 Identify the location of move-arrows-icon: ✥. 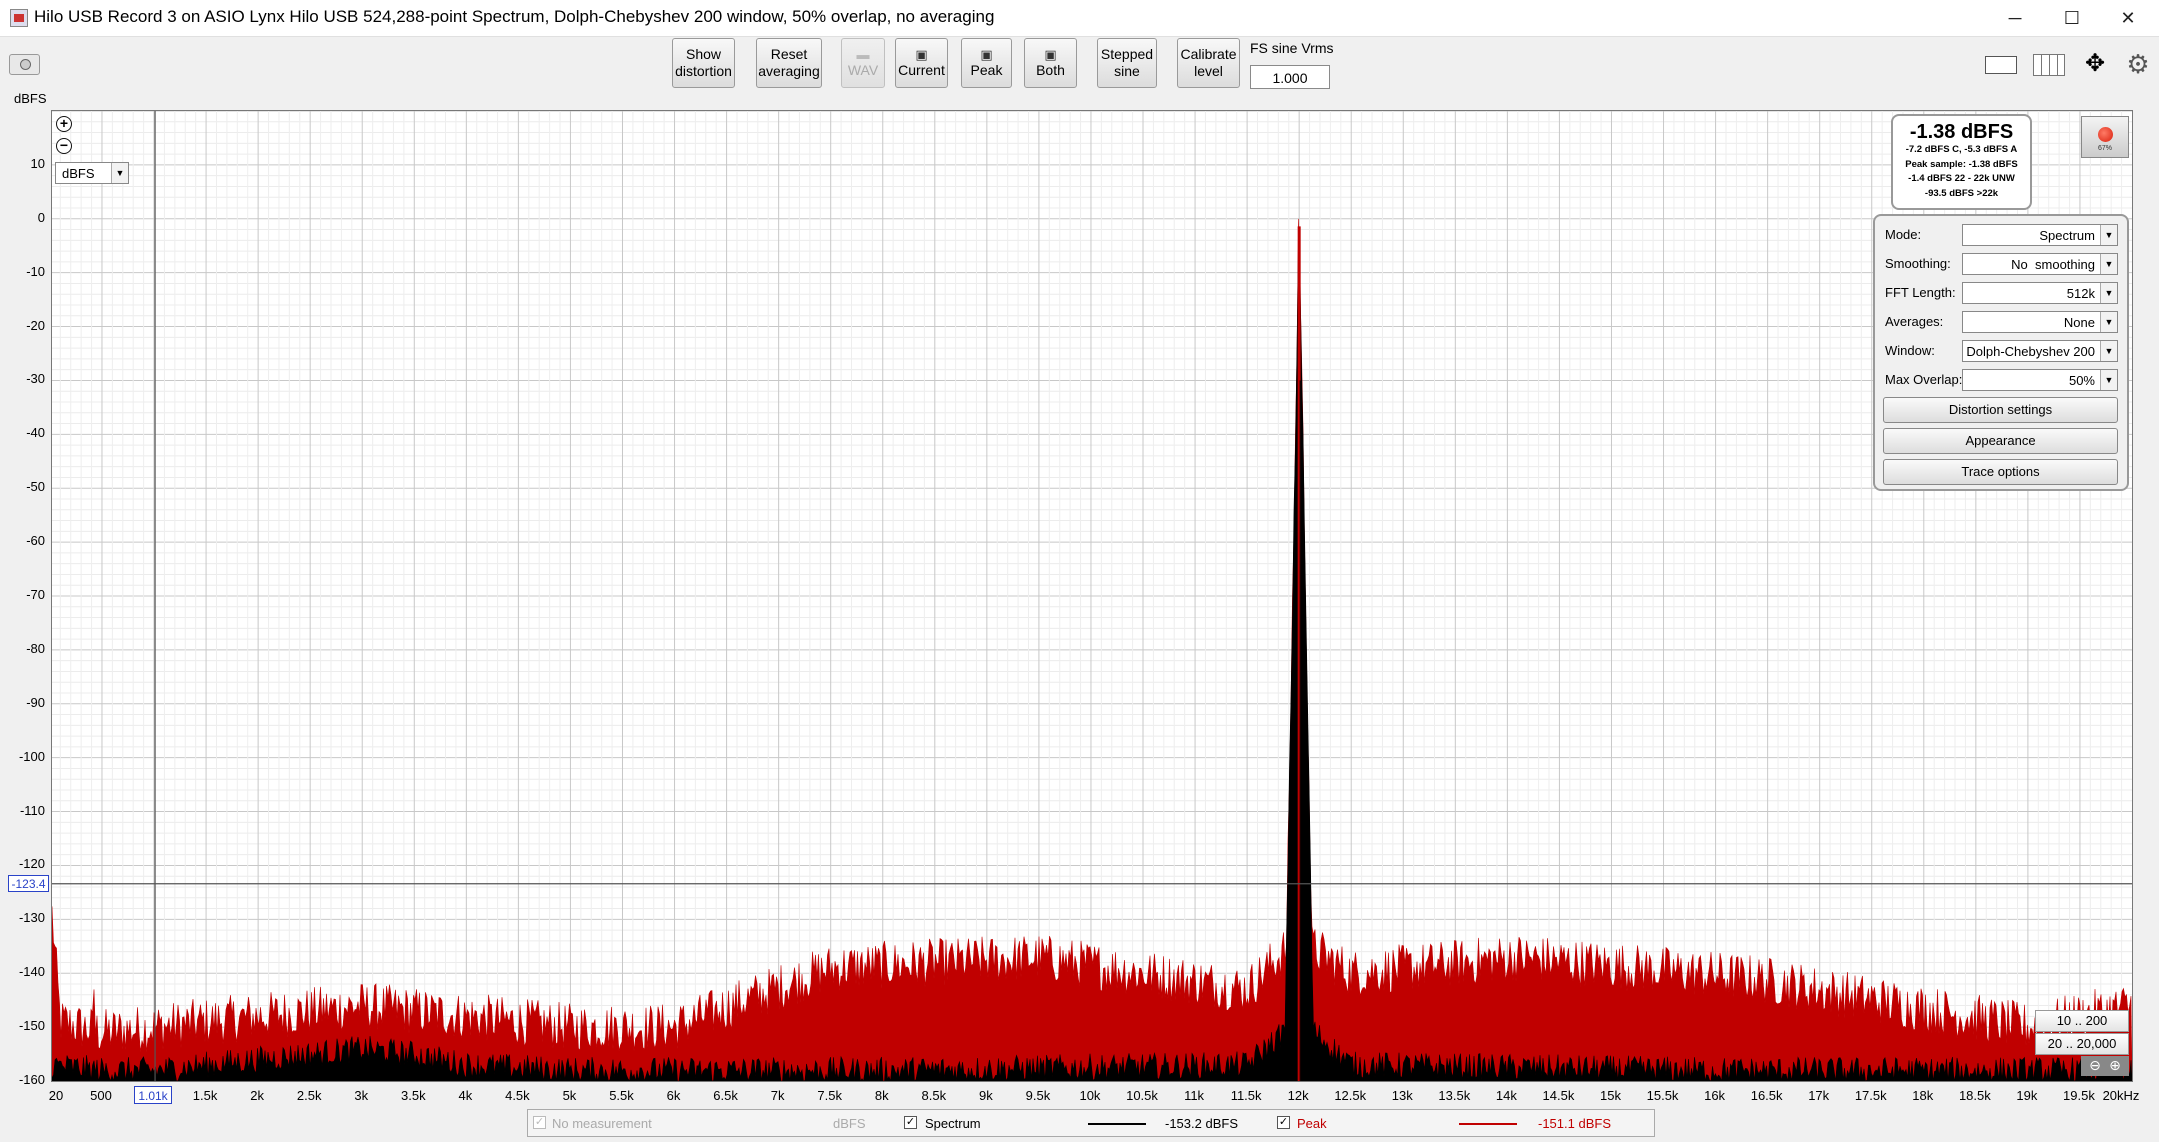
(2095, 64).